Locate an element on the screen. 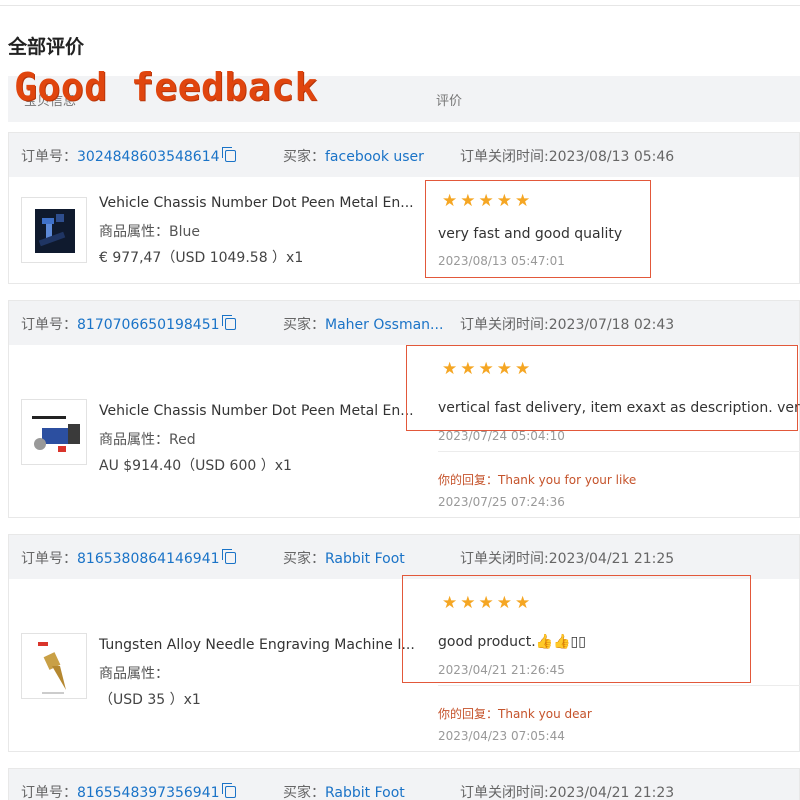 This screenshot has width=800, height=800. order-number-link: 8165548397356941 is located at coordinates (148, 792).